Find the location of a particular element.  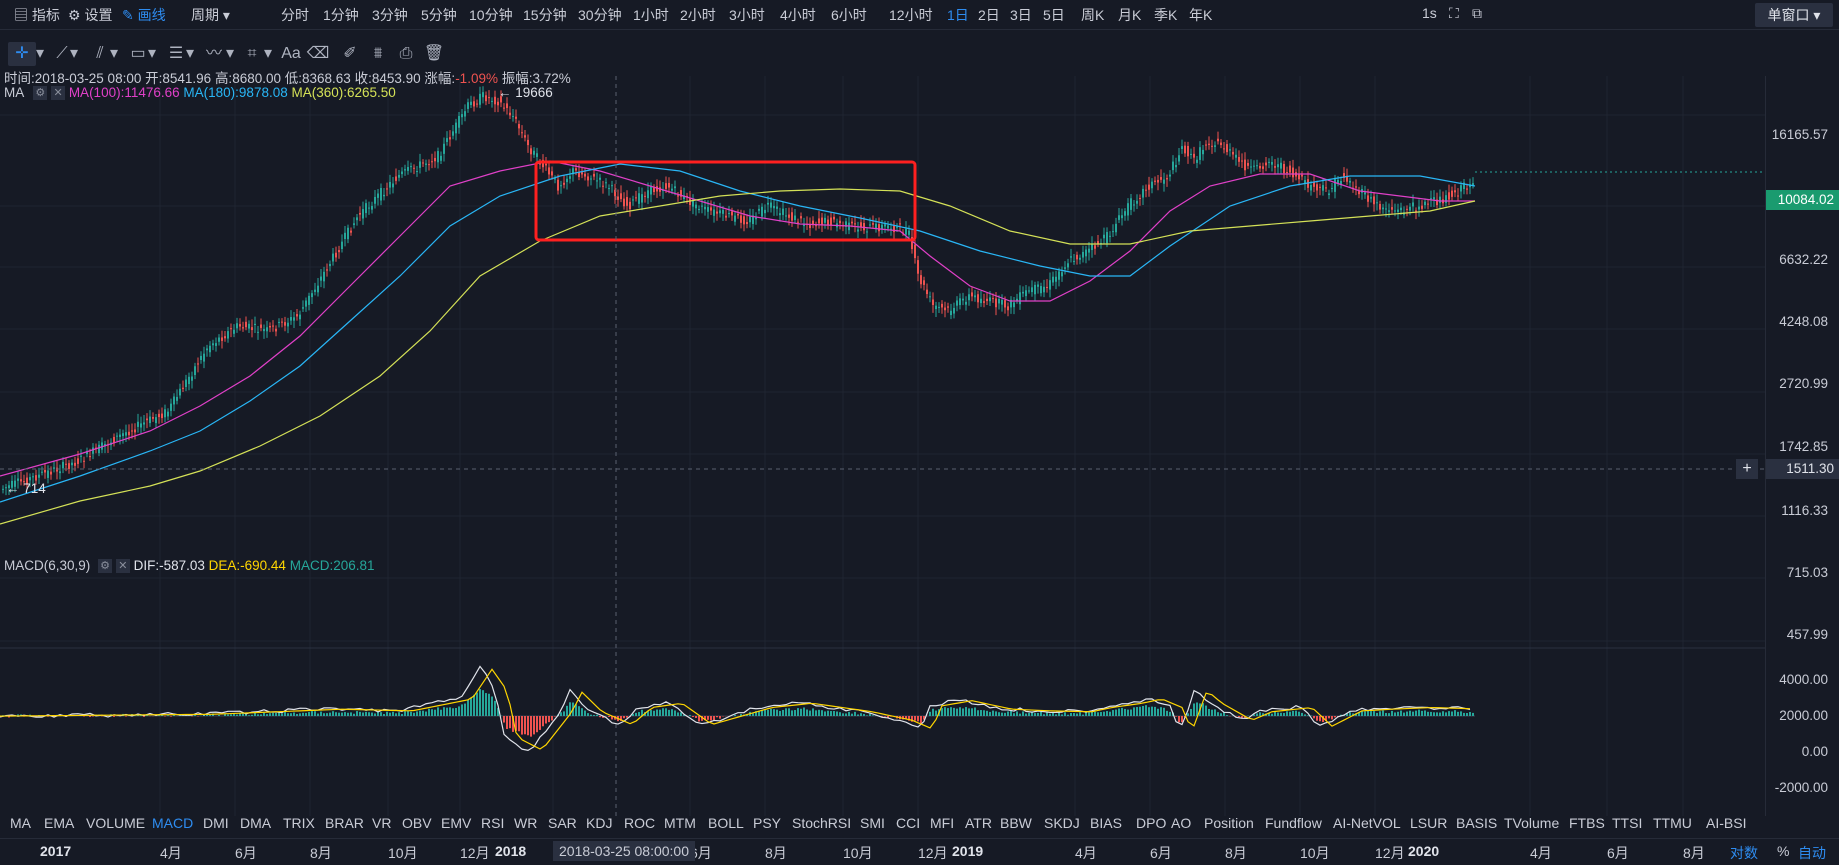

indicator-tab: LSUR is located at coordinates (1428, 823).